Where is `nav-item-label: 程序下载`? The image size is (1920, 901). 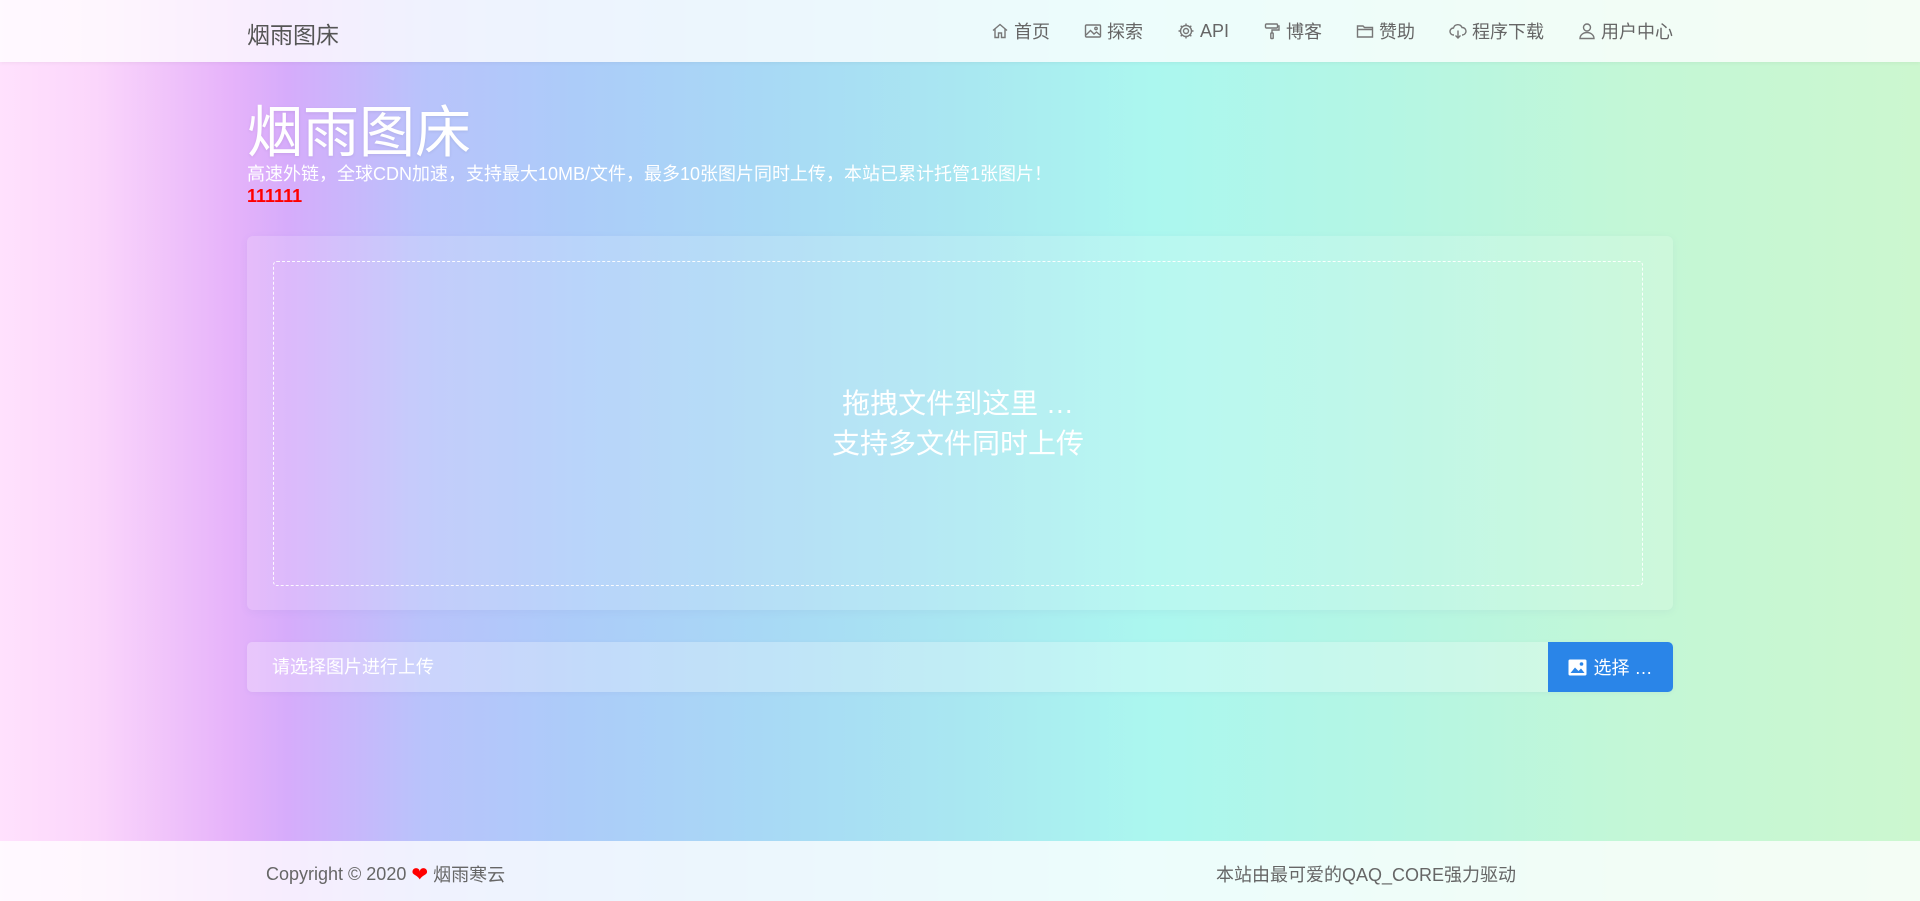 nav-item-label: 程序下载 is located at coordinates (1508, 32).